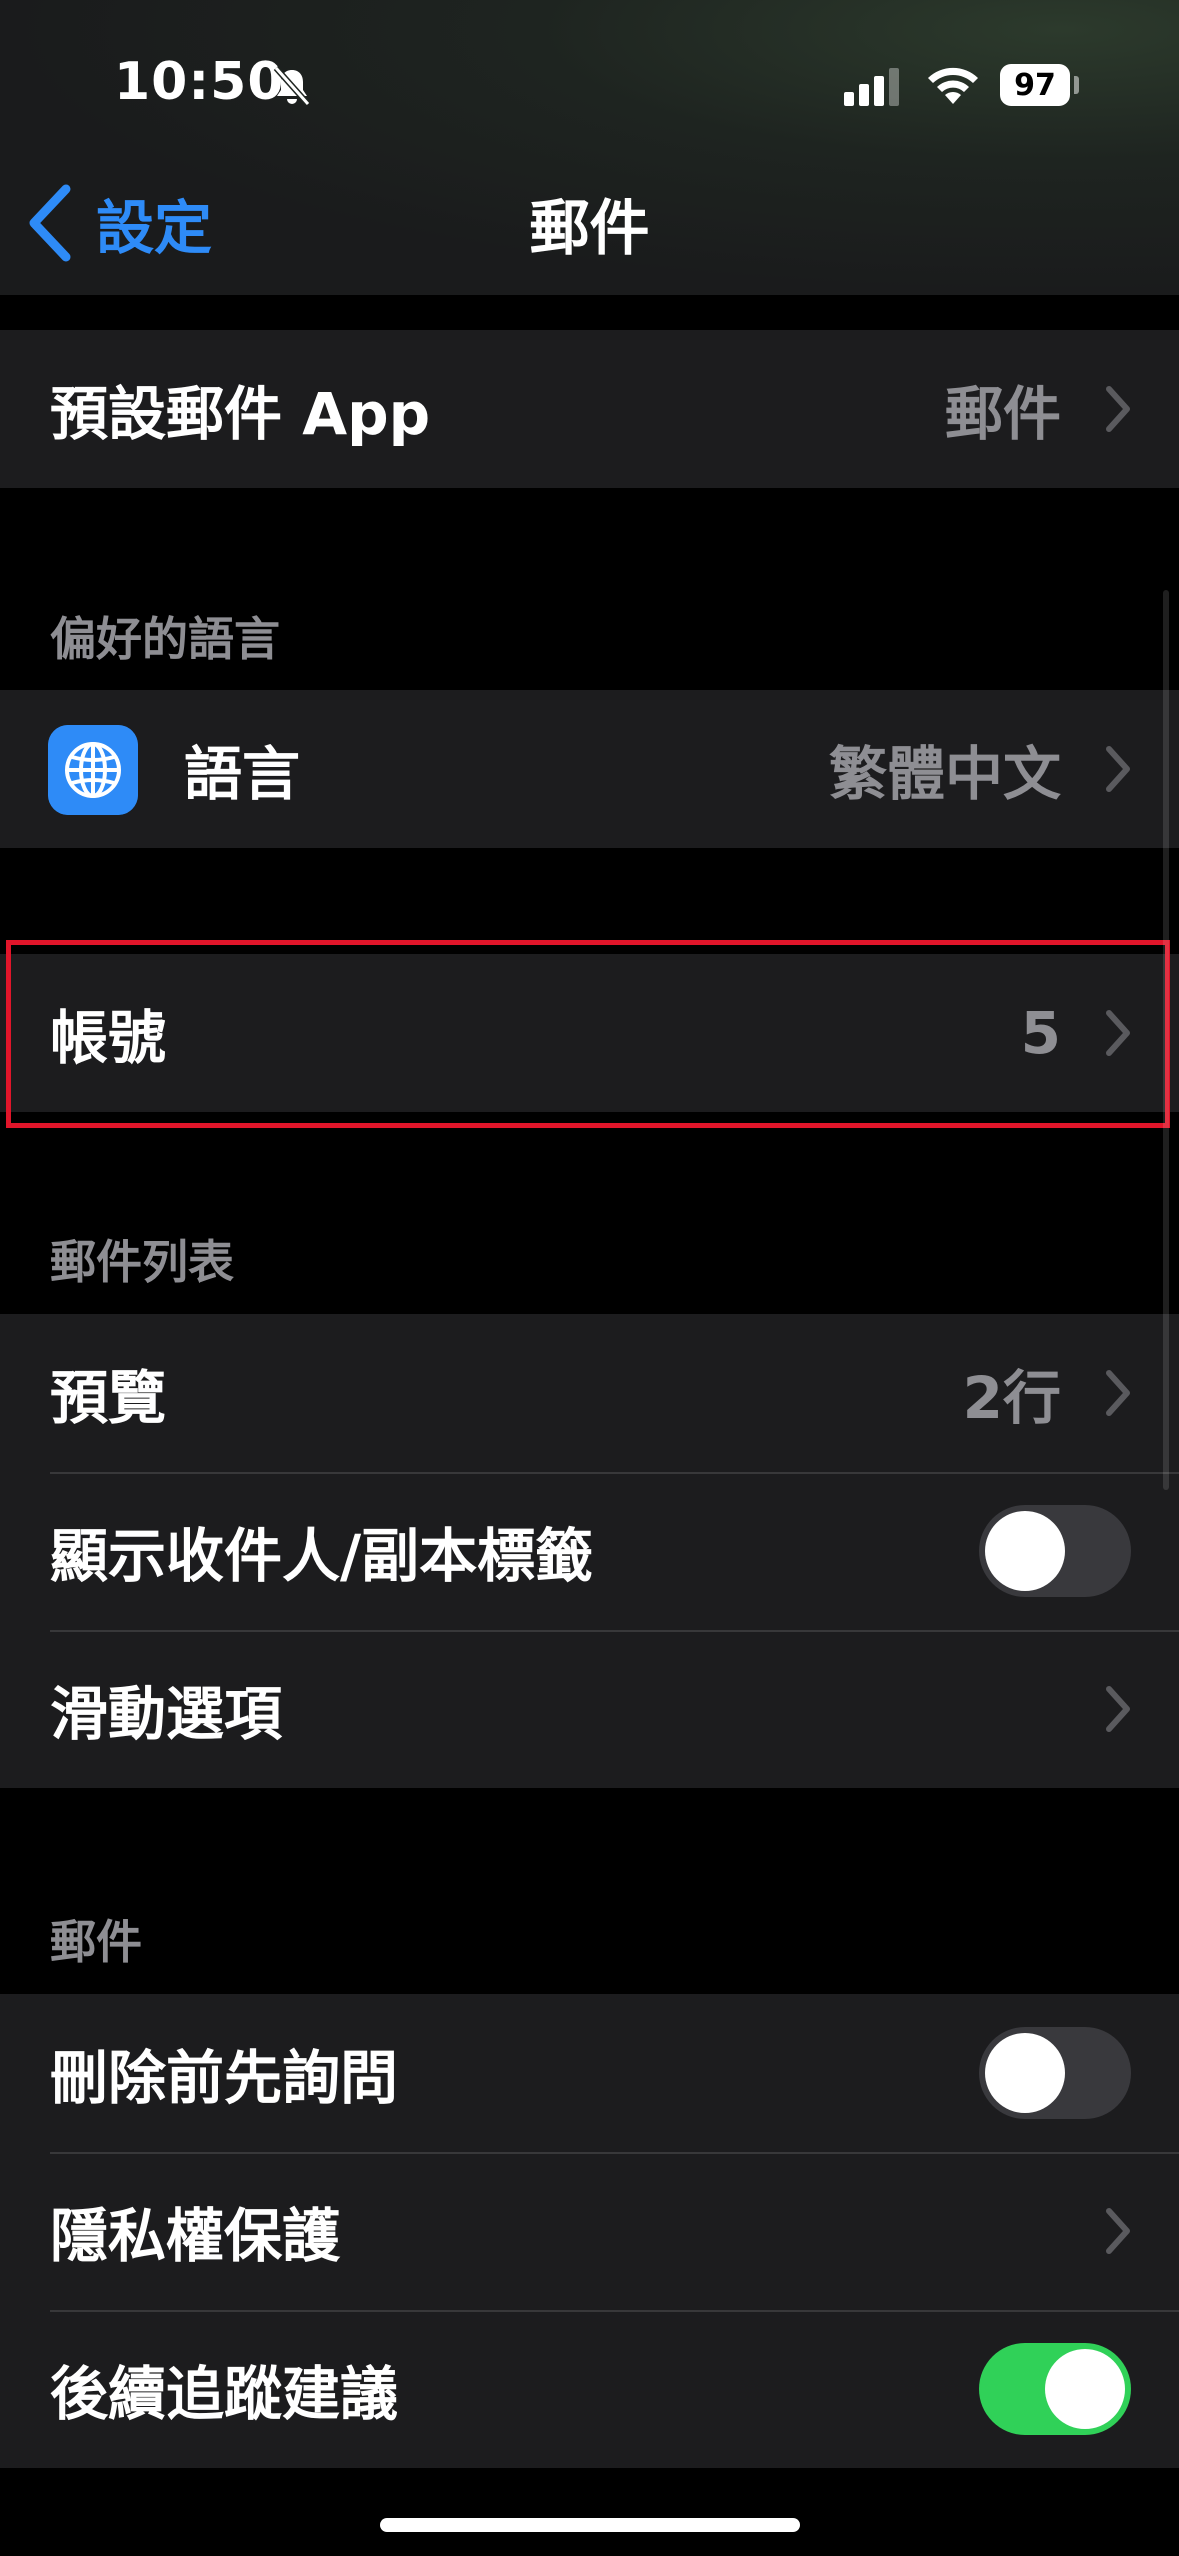 Image resolution: width=1179 pixels, height=2556 pixels. I want to click on show-to-cc-label: 顯示收件人/副本標籤, so click(322, 1556).